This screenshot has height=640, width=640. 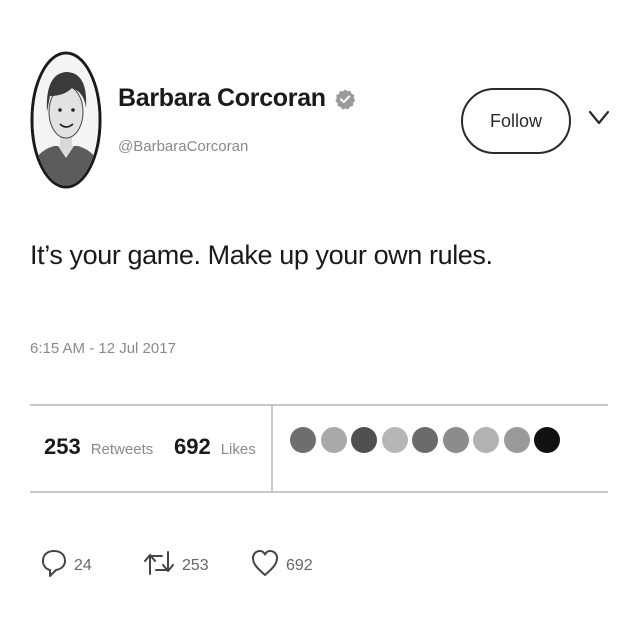 I want to click on retweet-button: 253, so click(x=175, y=565).